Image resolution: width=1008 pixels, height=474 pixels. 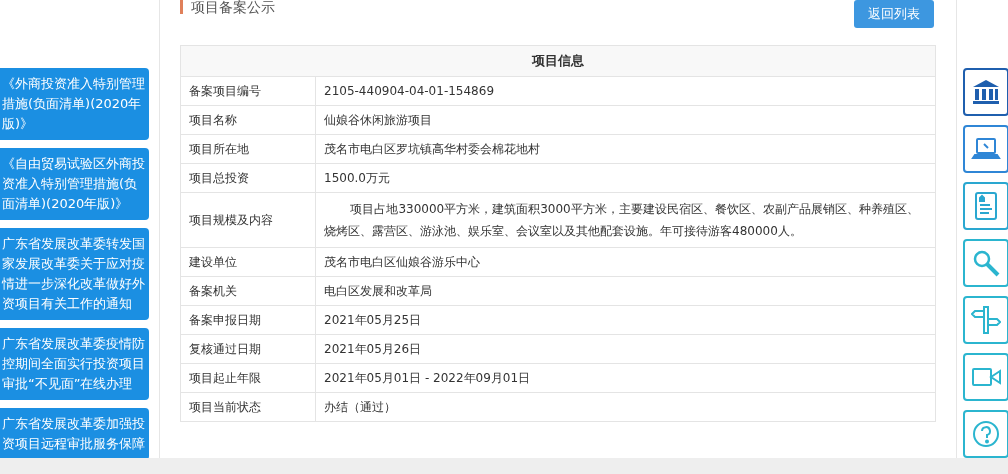 What do you see at coordinates (625, 262) in the screenshot?
I see `table-cell: 茂名市电白区仙娘谷游乐中心` at bounding box center [625, 262].